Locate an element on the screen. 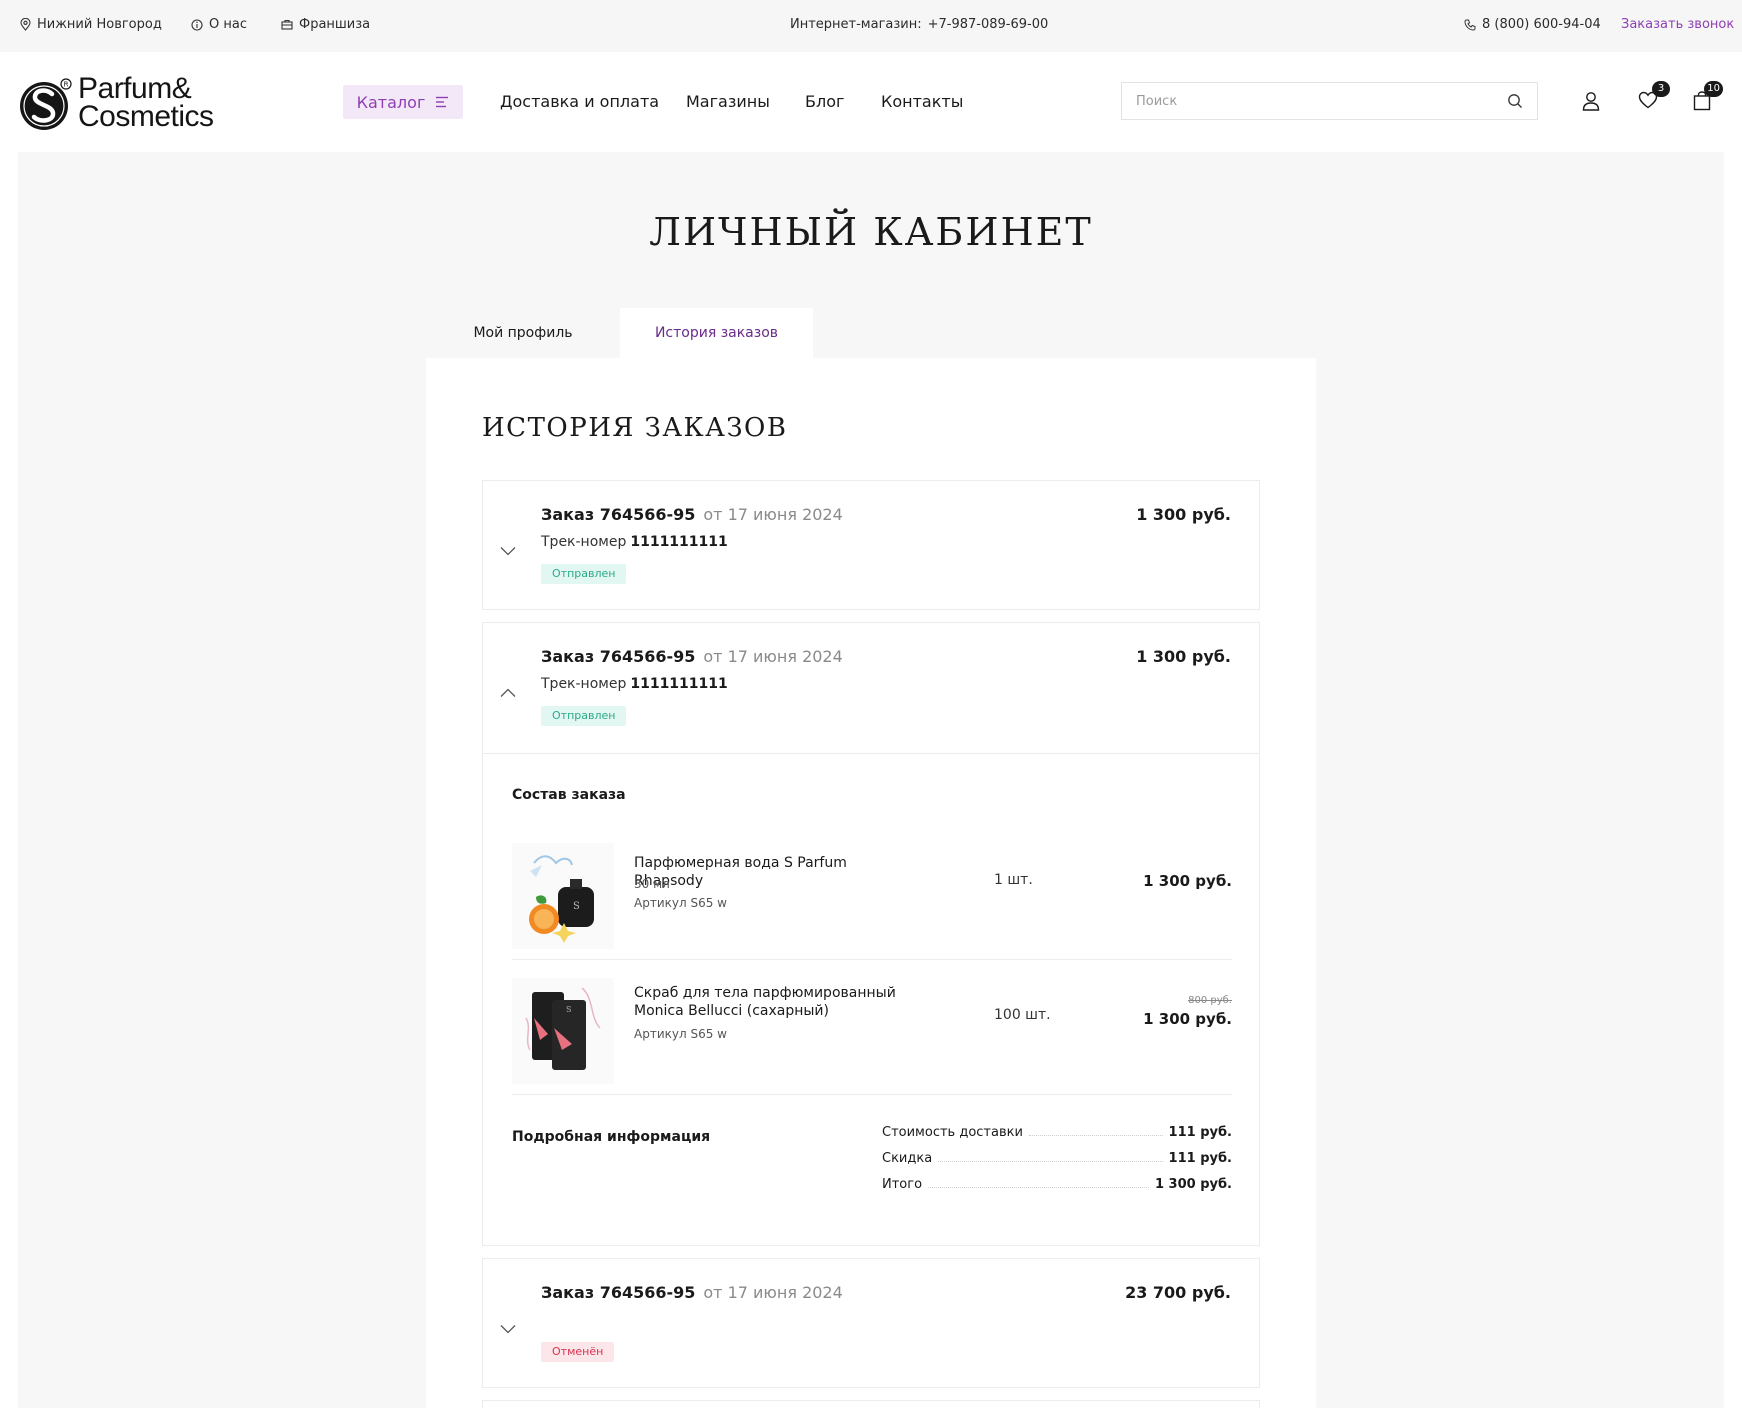 The image size is (1742, 1408). city-selector: Нижний Новгород is located at coordinates (91, 24).